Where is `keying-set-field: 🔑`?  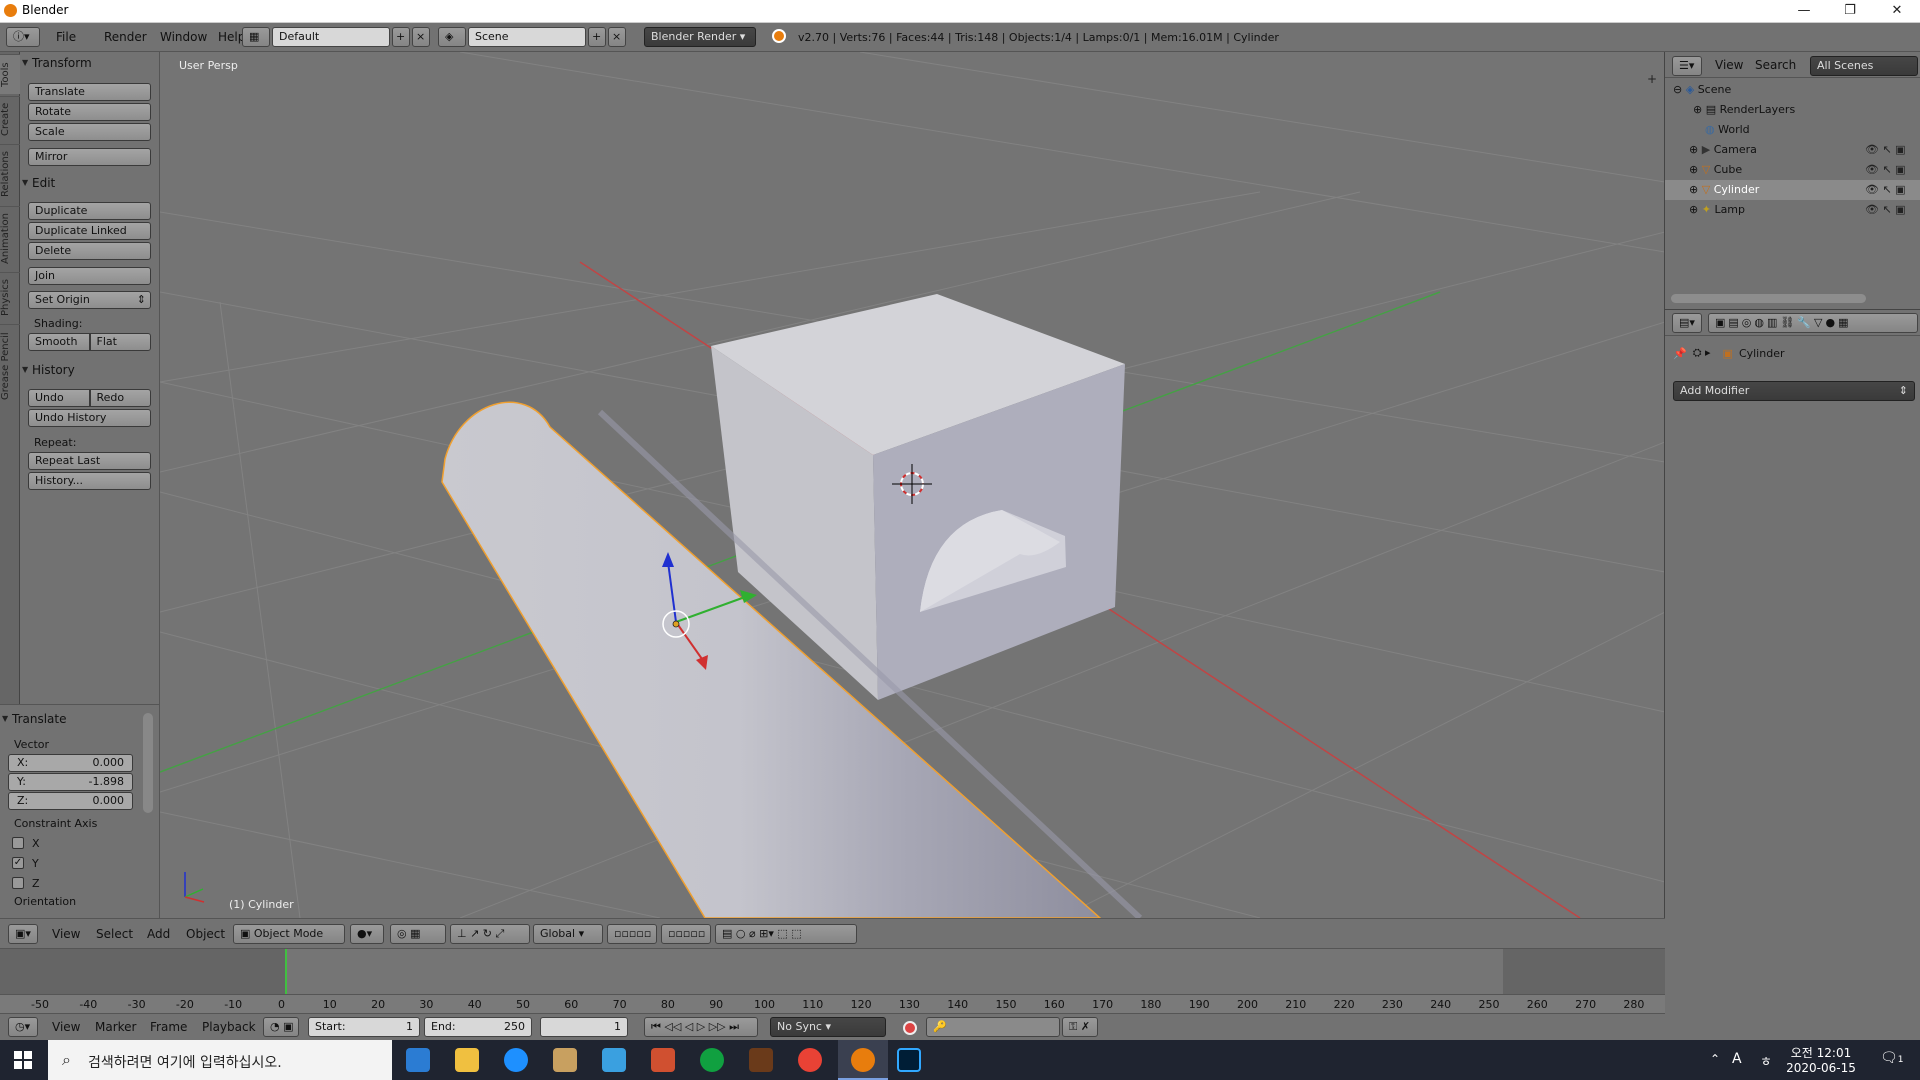
keying-set-field: 🔑 is located at coordinates (993, 1027).